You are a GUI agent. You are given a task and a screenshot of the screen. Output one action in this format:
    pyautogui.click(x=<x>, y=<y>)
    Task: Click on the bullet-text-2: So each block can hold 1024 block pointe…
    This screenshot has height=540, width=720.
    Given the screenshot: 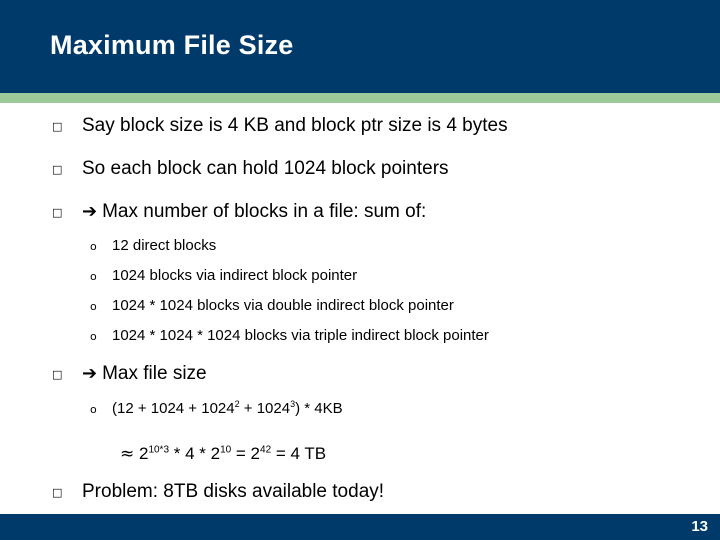 What is the action you would take?
    pyautogui.click(x=265, y=168)
    